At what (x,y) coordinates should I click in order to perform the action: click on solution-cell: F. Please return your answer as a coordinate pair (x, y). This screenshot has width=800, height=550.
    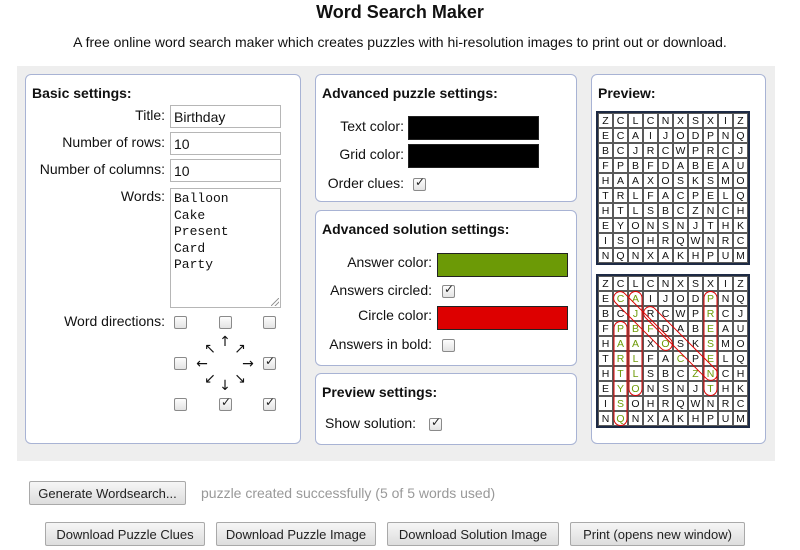
    Looking at the image, I should click on (605, 328).